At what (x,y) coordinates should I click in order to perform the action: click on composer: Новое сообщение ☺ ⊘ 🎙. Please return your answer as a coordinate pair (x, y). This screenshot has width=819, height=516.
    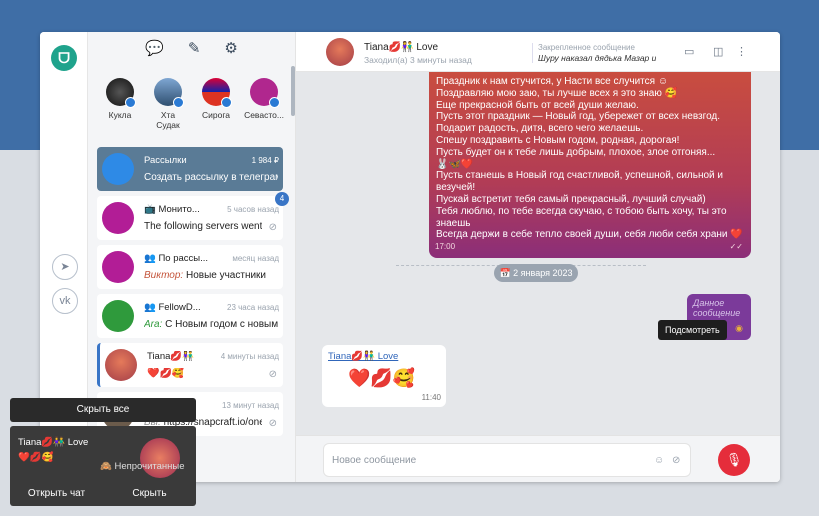
    Looking at the image, I should click on (538, 458).